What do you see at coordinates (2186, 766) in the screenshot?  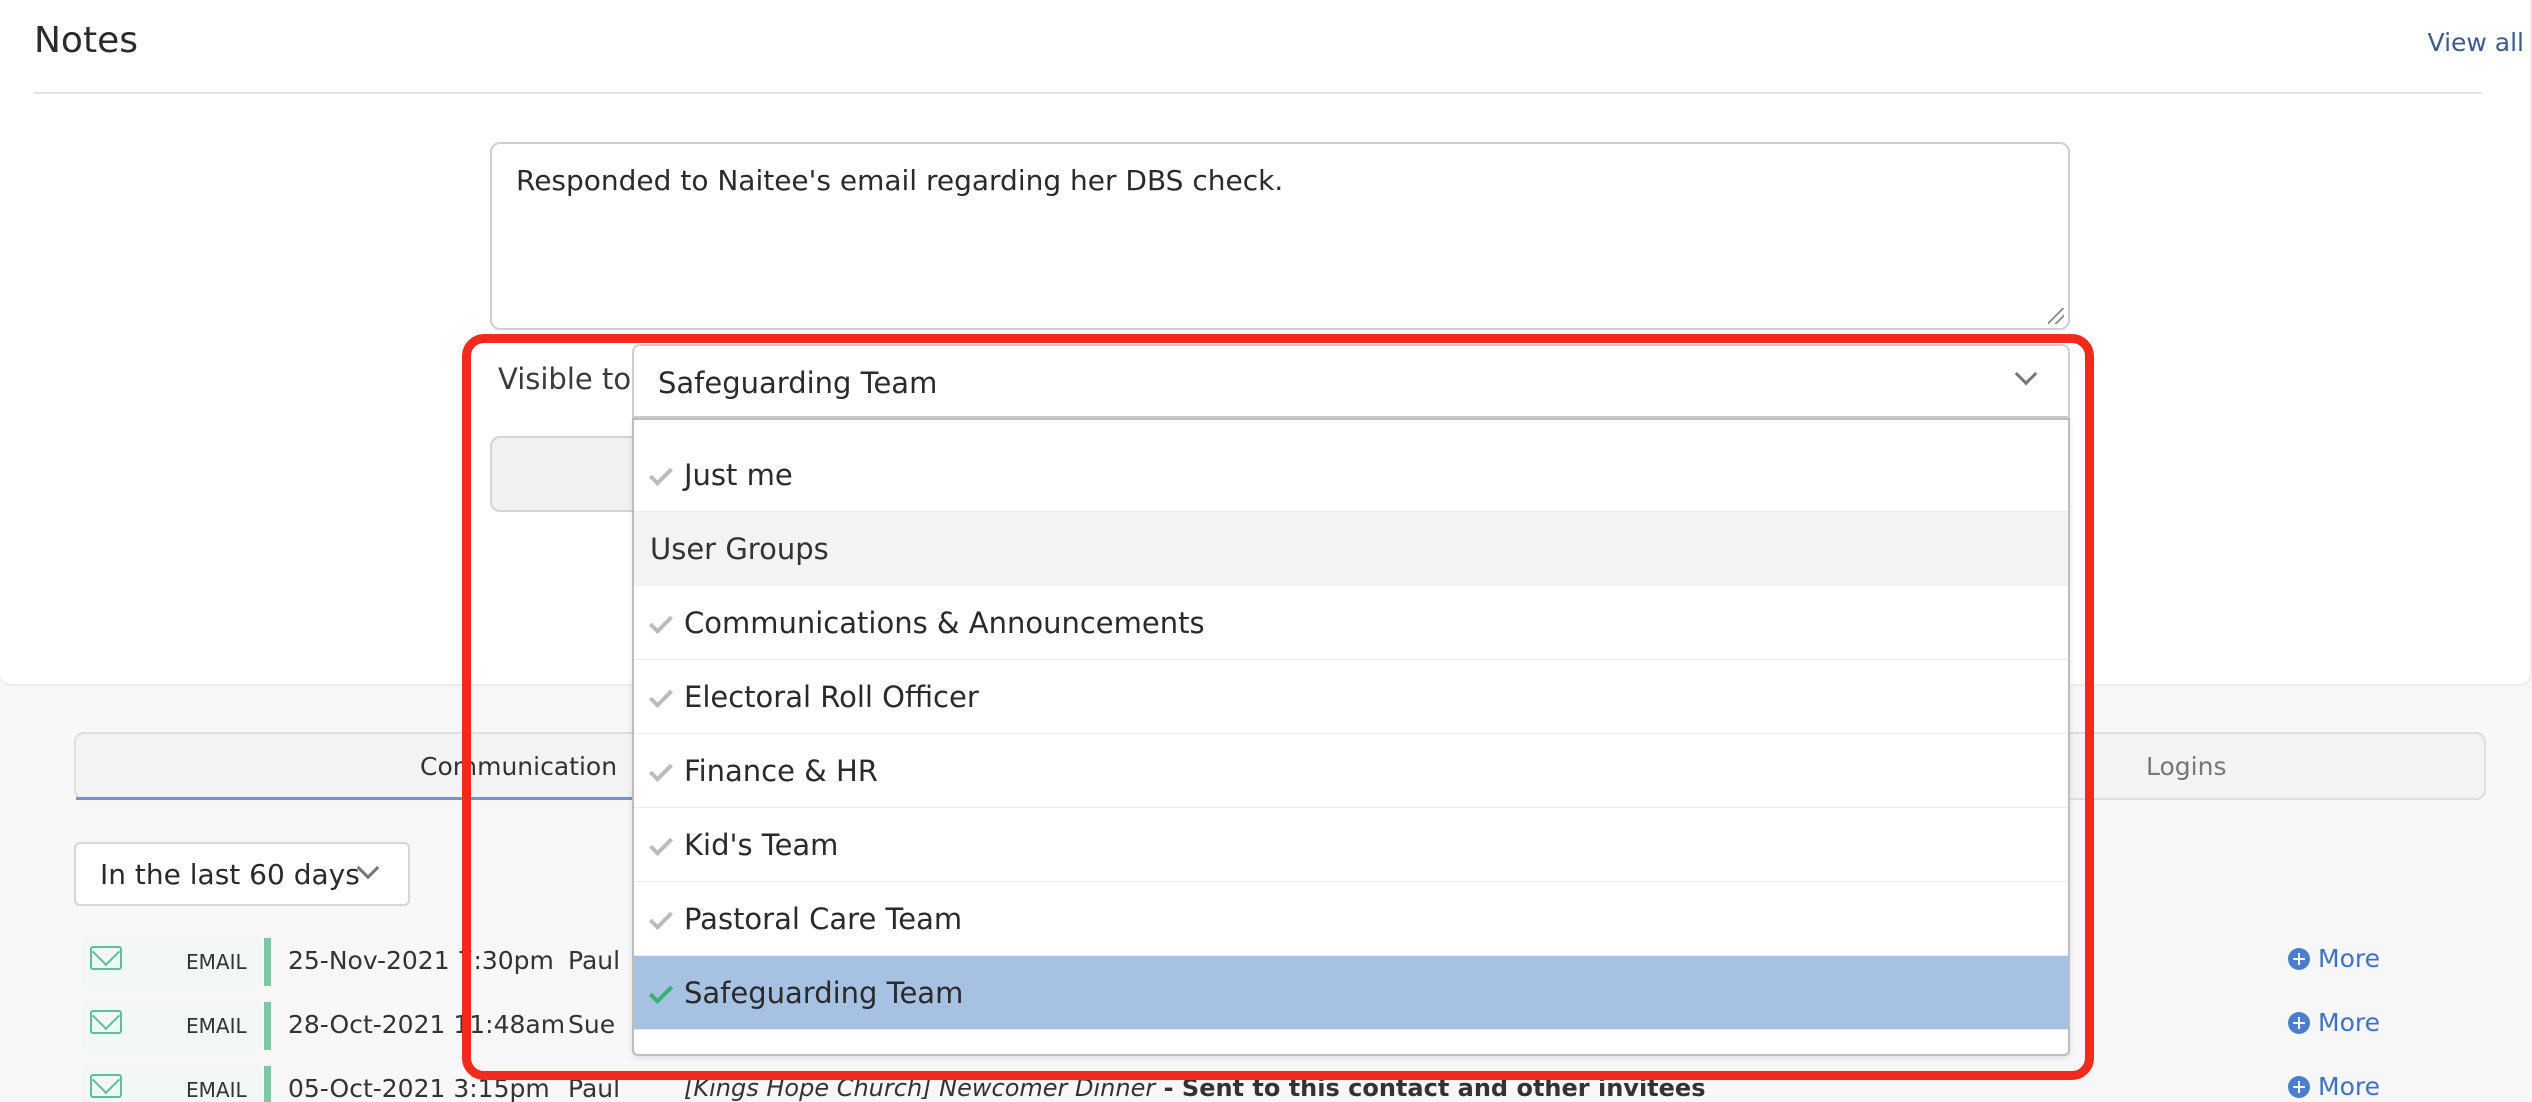 I see `tab-logins: Logins` at bounding box center [2186, 766].